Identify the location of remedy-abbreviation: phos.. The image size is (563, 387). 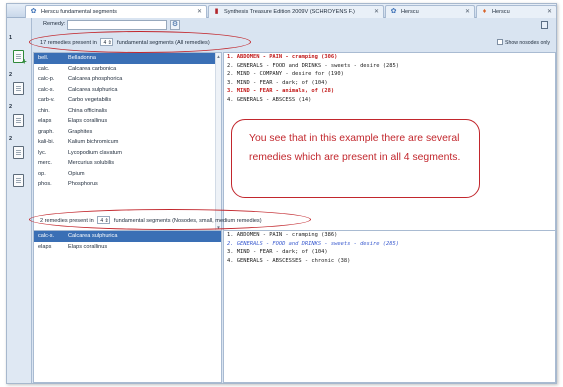
(45, 184).